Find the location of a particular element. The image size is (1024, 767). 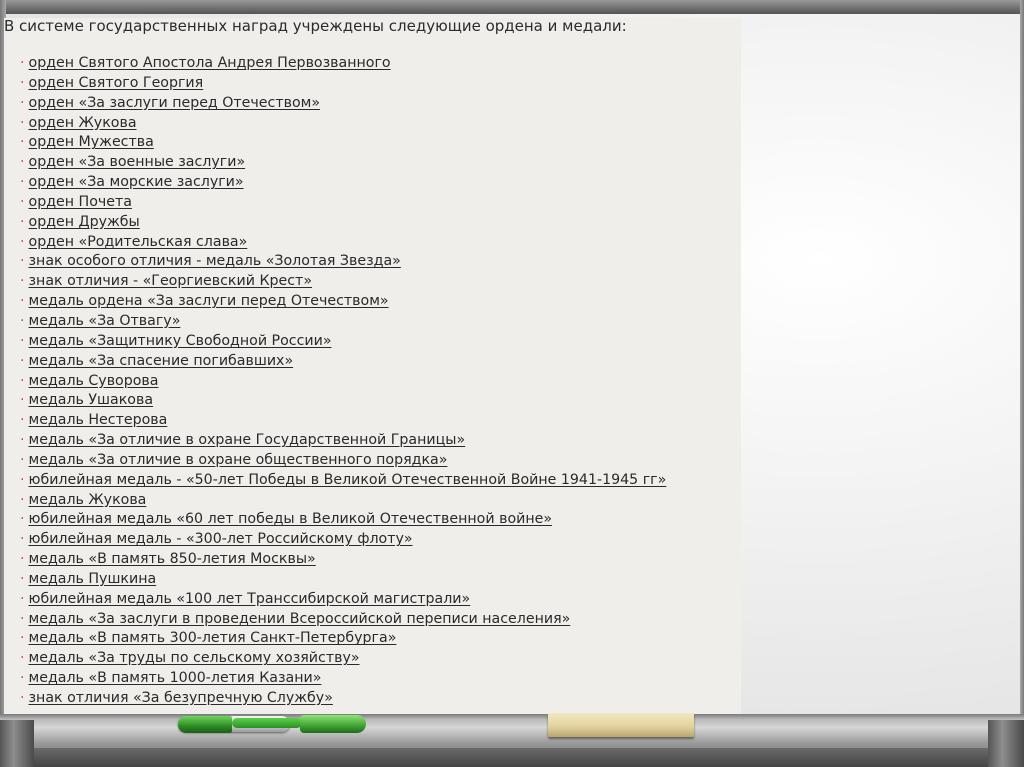

list-item: · медаль «За спасение погибавших» is located at coordinates (343, 362).